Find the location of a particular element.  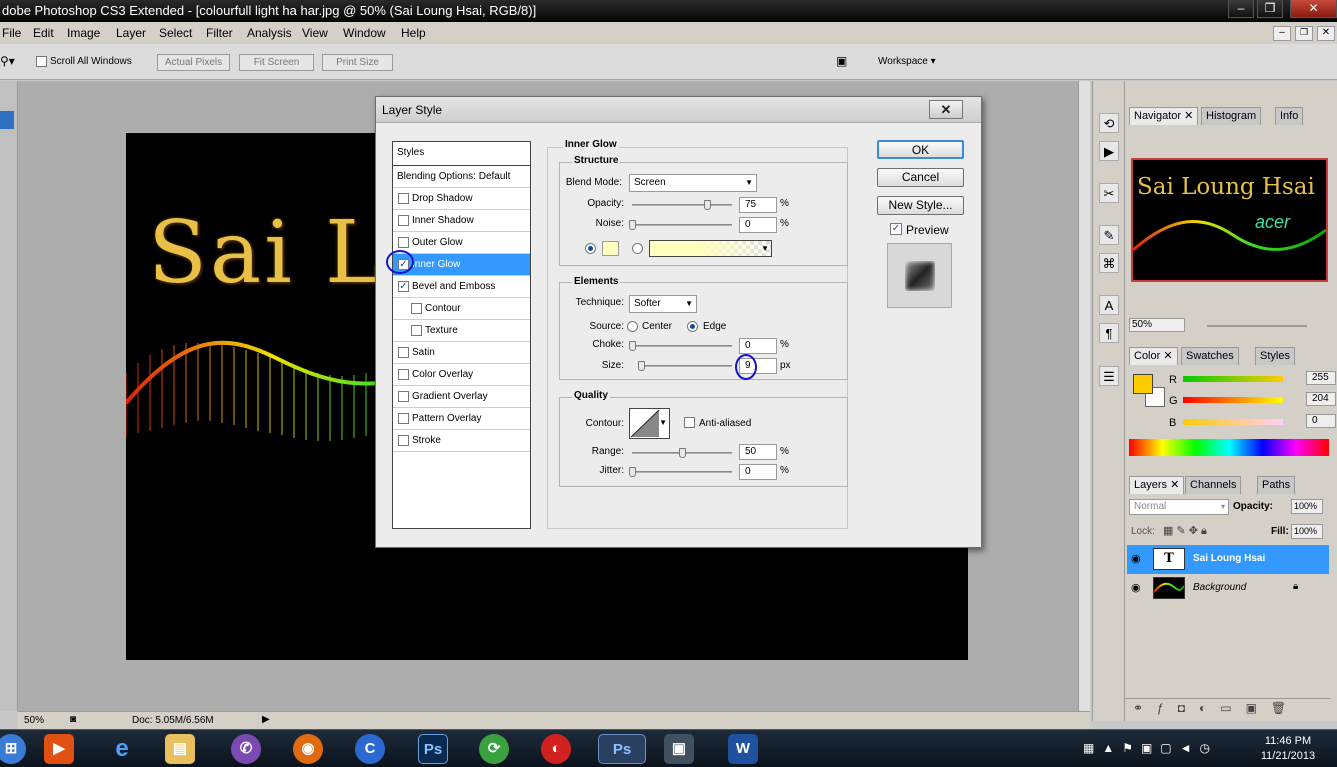

choke-slider is located at coordinates (680, 346).